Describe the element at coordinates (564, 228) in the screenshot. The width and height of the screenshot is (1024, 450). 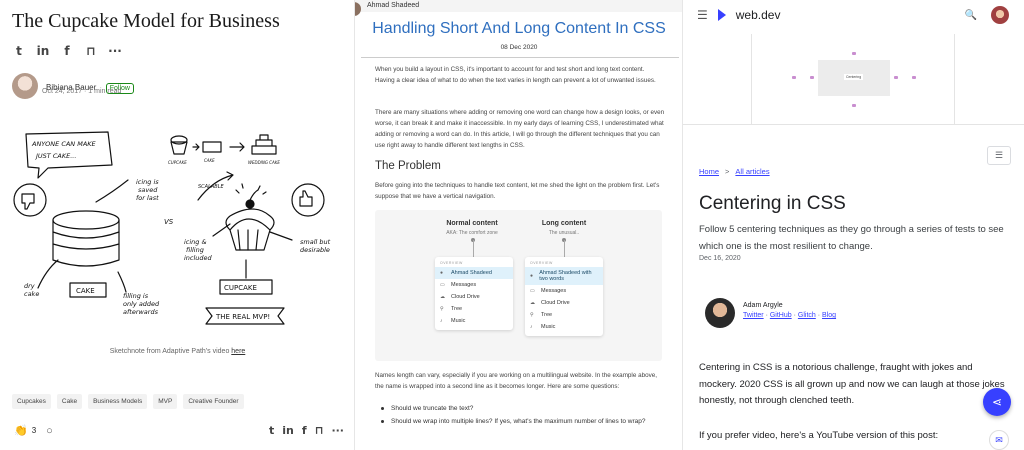
I see `figure-column-long: Long content The unusual..` at that location.